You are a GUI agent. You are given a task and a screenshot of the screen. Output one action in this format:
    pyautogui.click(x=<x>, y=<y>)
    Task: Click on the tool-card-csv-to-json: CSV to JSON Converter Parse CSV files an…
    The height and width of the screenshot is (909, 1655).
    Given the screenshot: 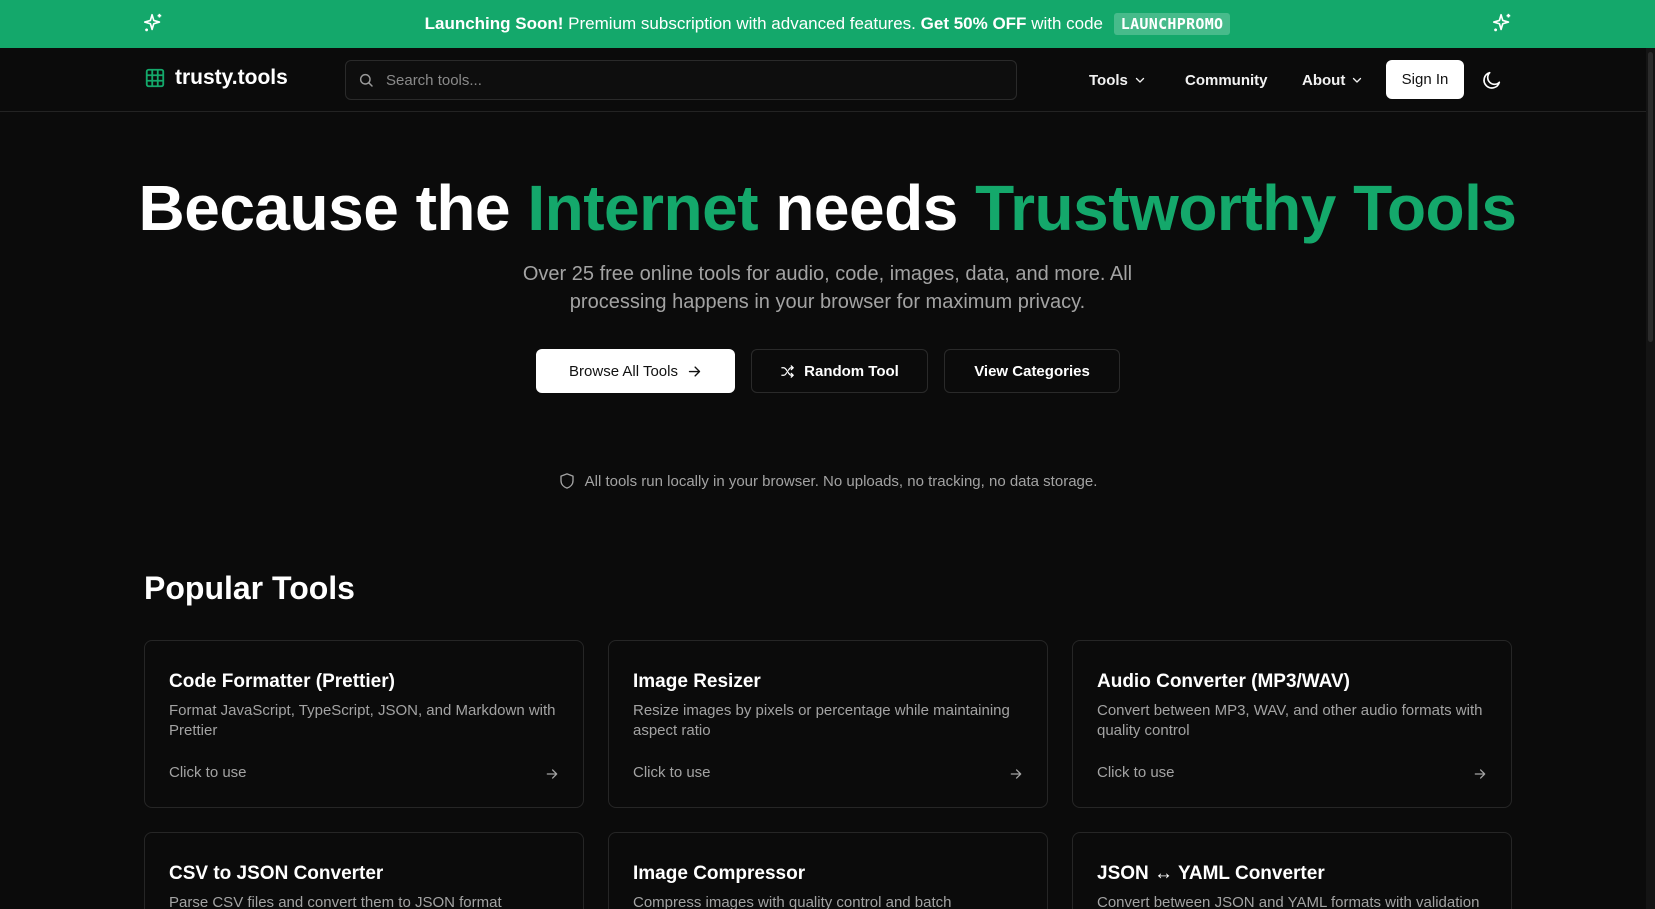 What is the action you would take?
    pyautogui.click(x=364, y=870)
    